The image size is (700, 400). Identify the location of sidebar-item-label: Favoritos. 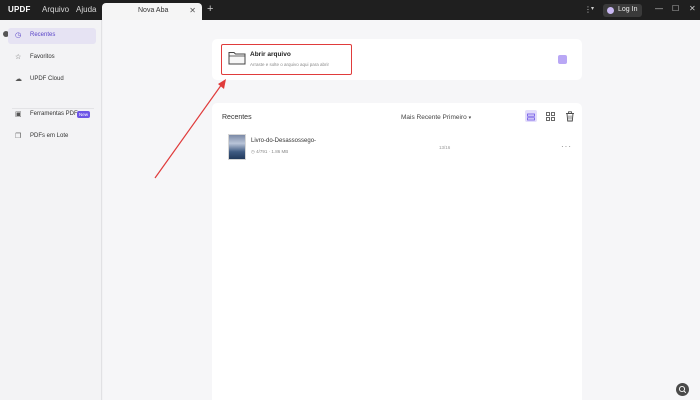
(42, 57).